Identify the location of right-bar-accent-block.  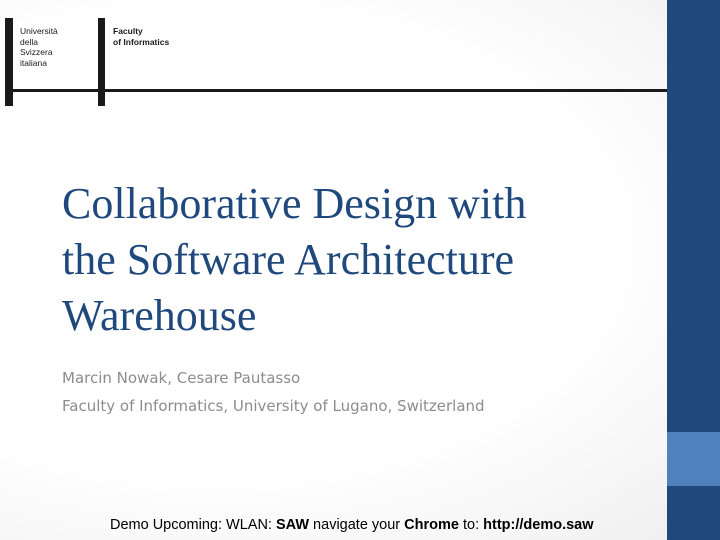
(693, 459).